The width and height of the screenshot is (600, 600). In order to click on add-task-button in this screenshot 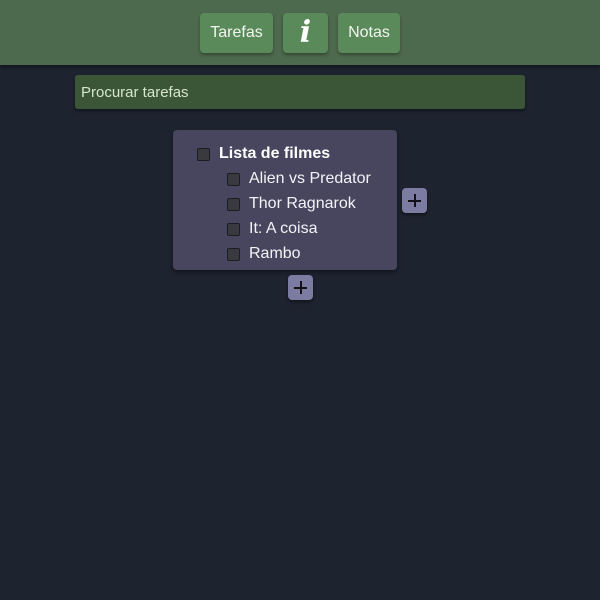, I will do `click(300, 287)`.